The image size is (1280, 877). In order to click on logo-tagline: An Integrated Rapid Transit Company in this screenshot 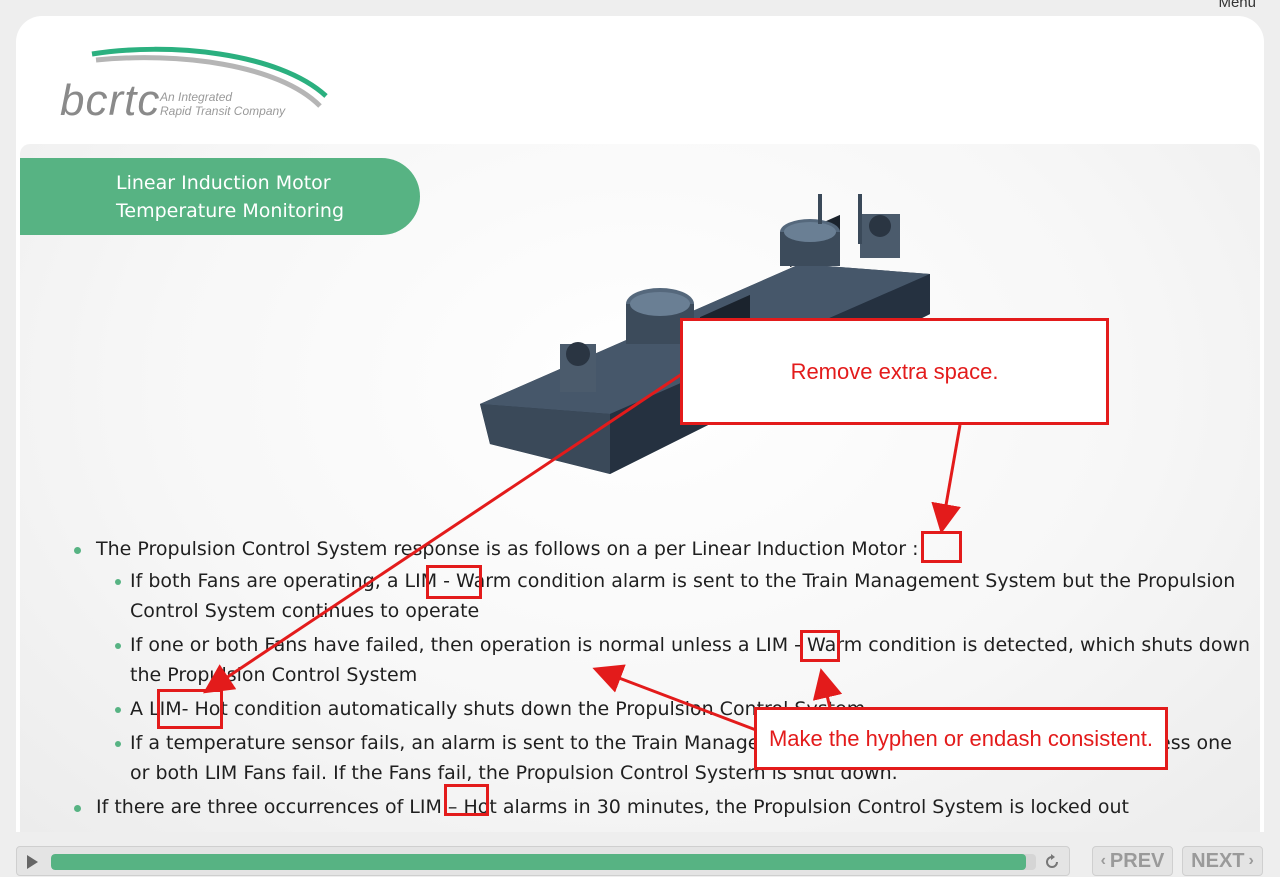, I will do `click(240, 104)`.